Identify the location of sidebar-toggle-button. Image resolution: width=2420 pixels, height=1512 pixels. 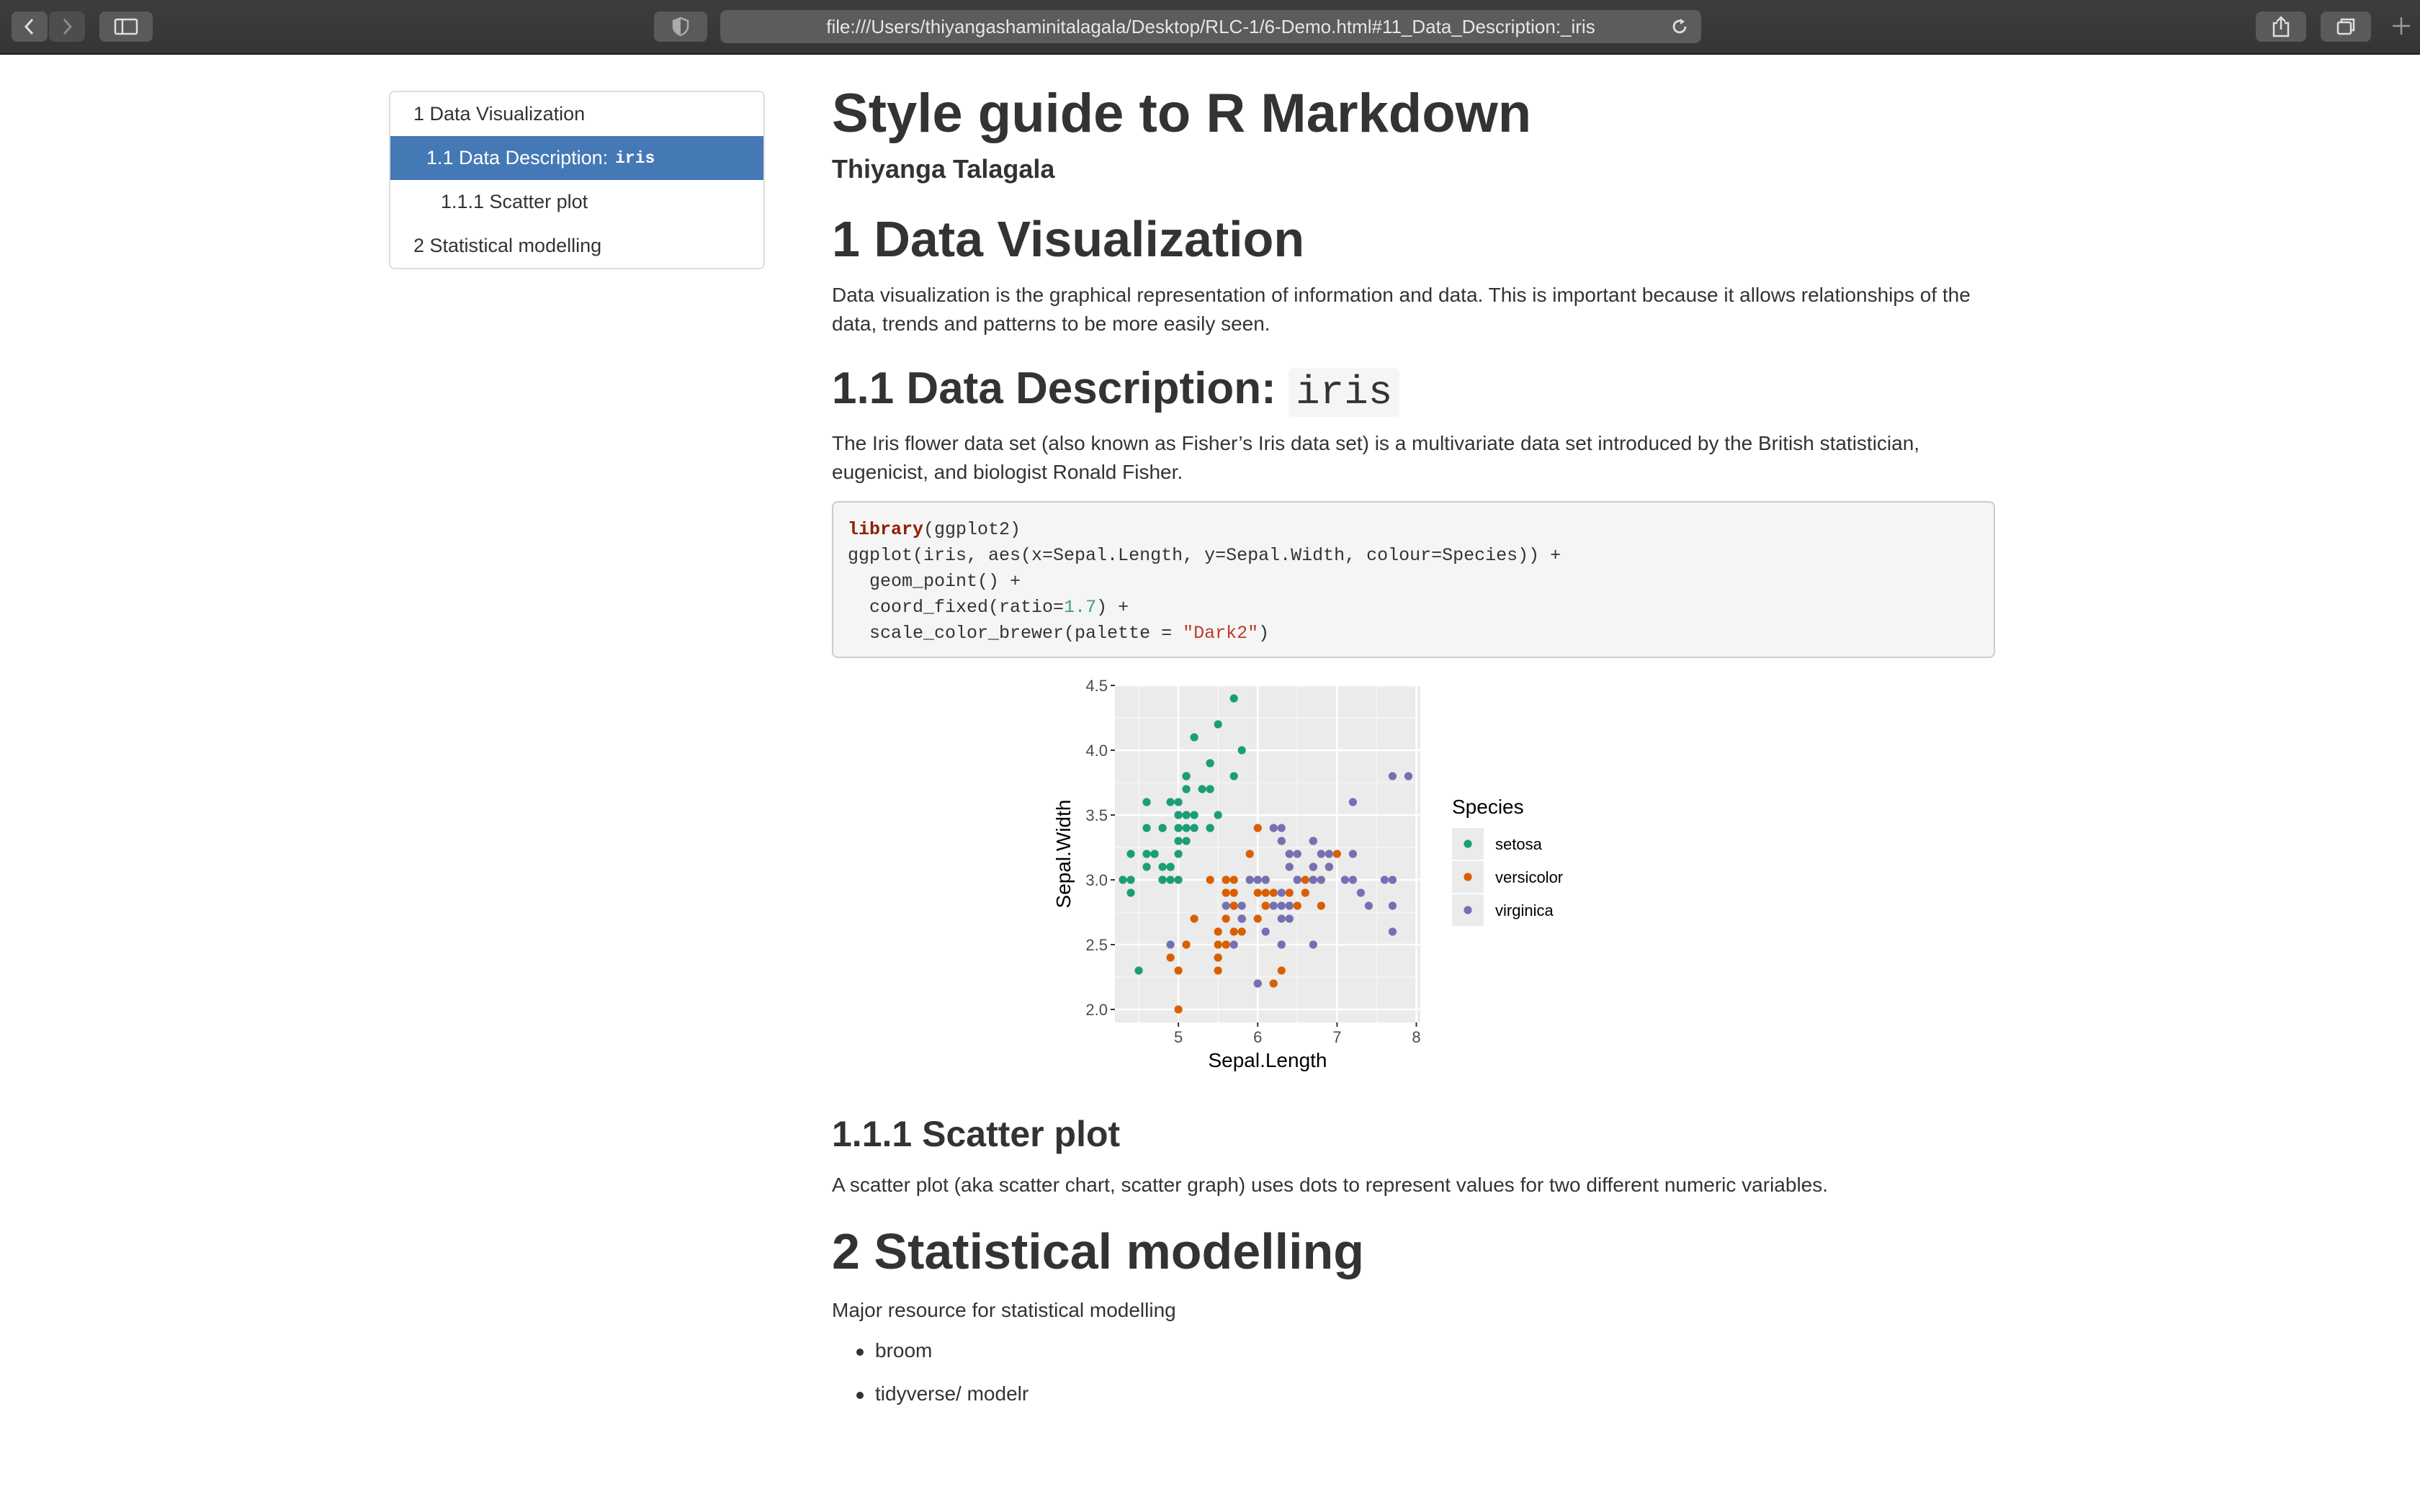
(126, 27).